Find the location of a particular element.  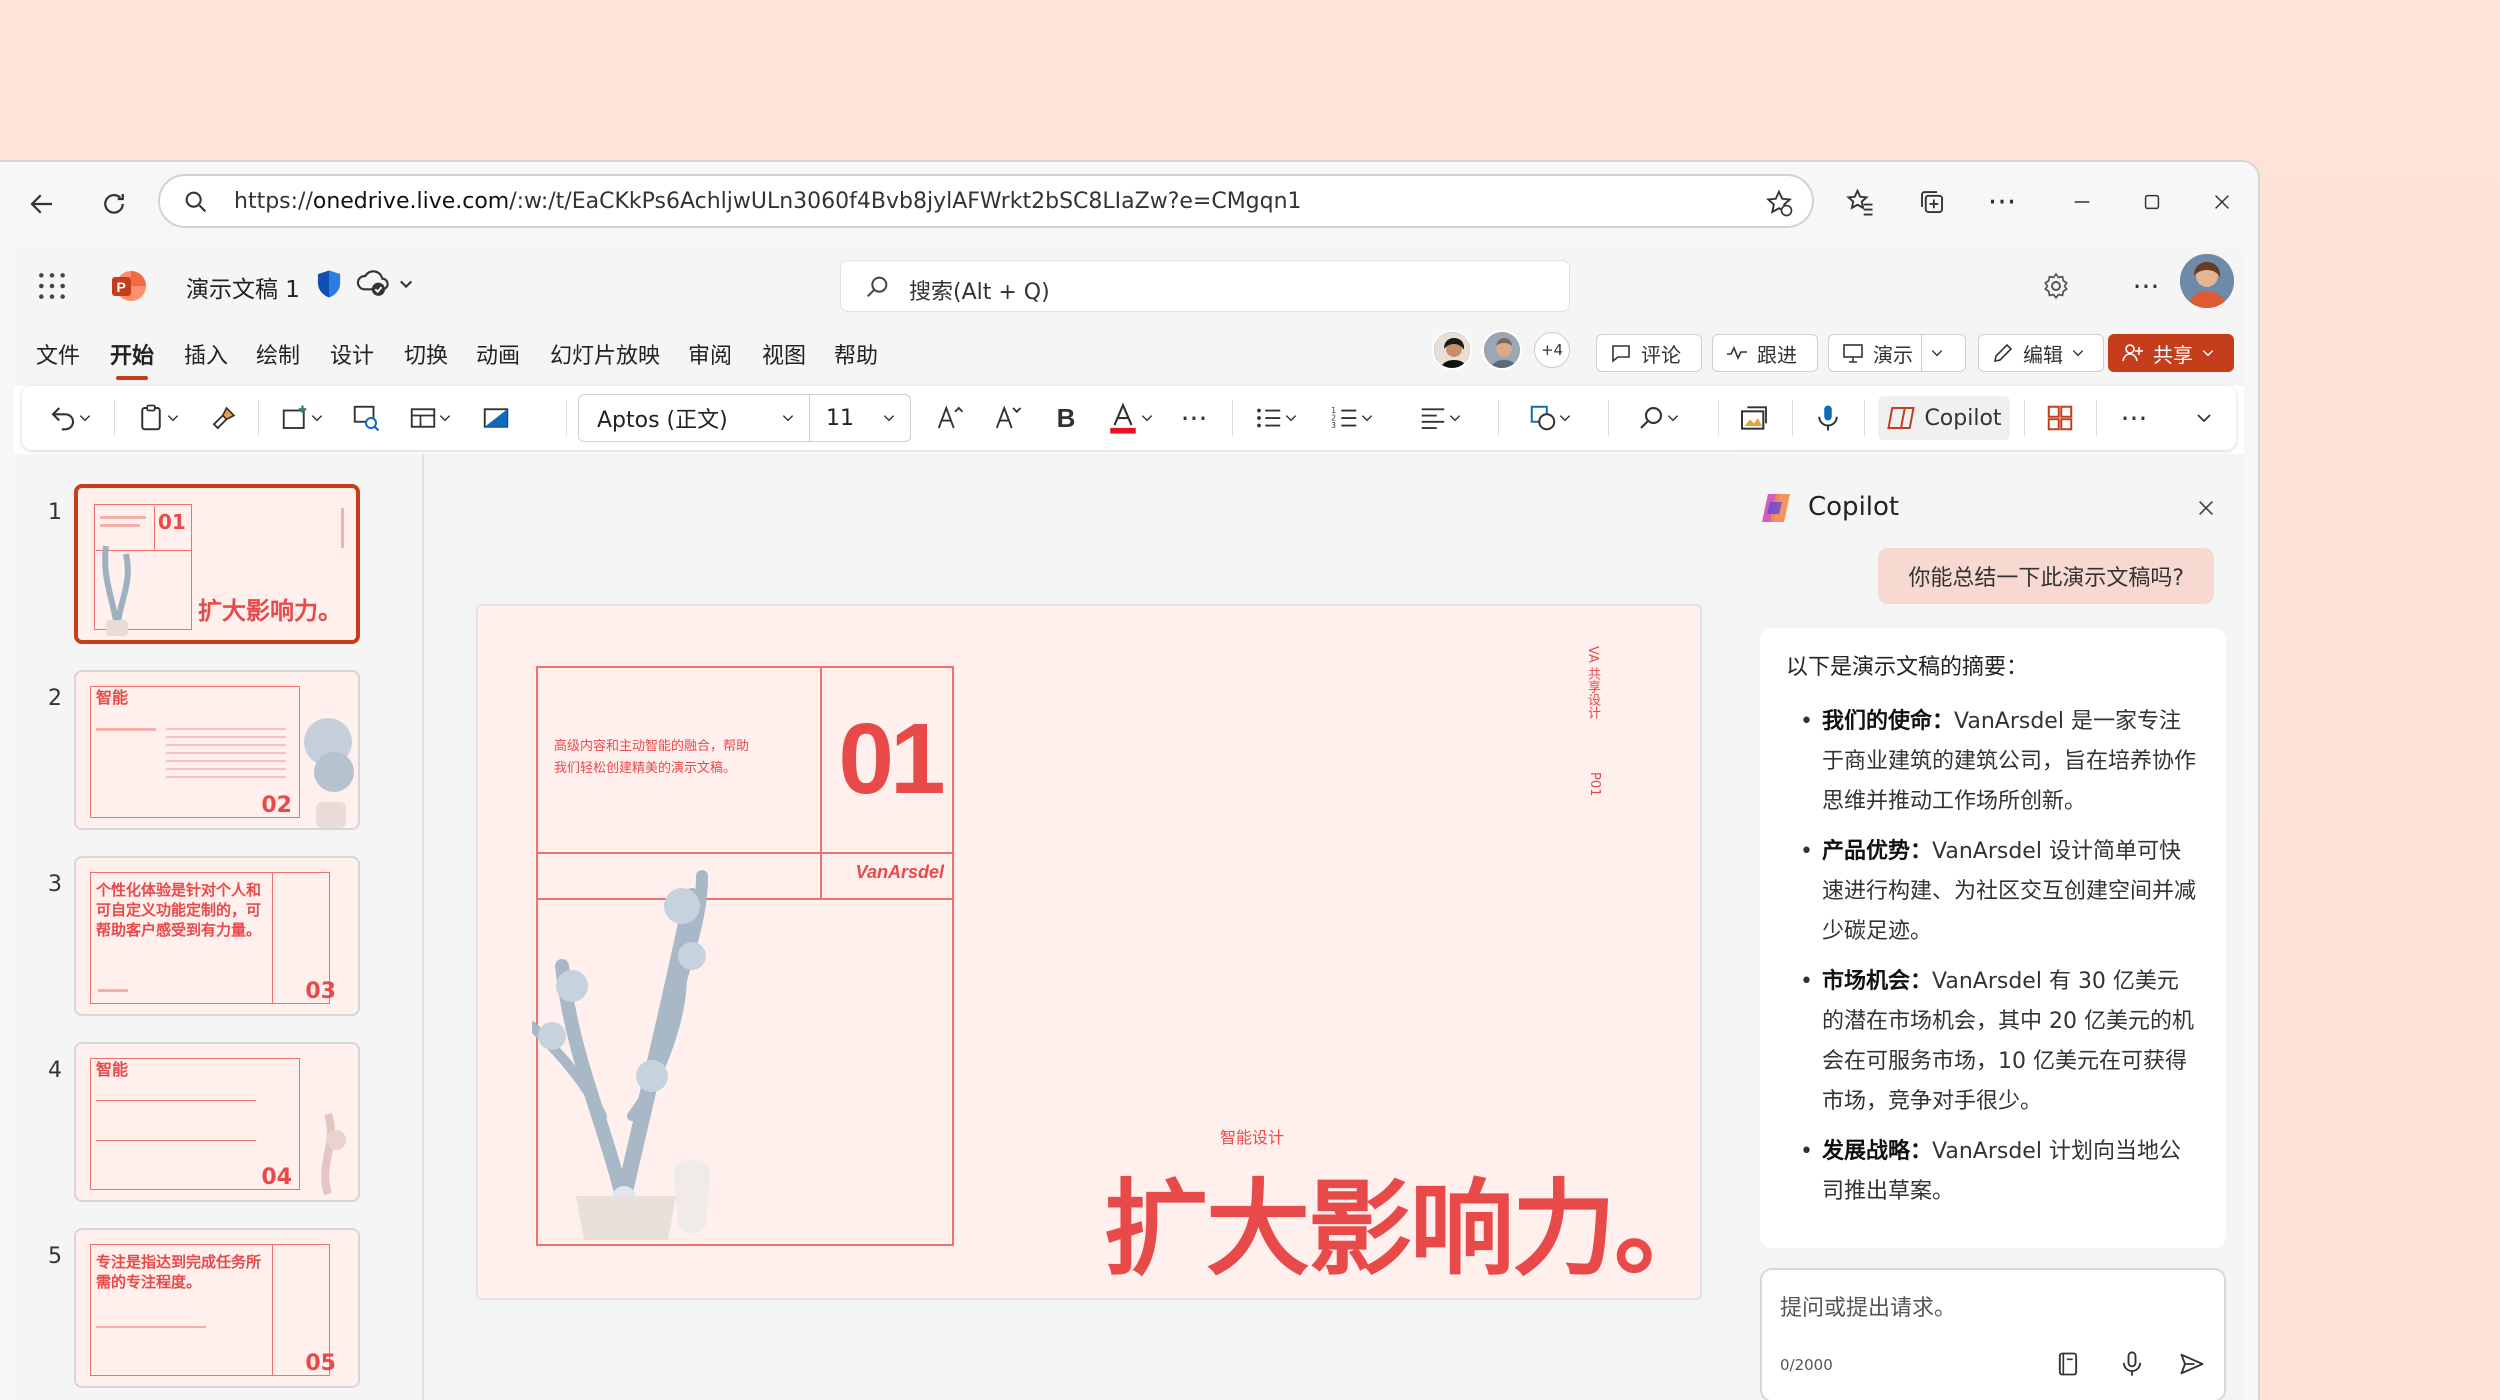

background-button is located at coordinates (496, 418).